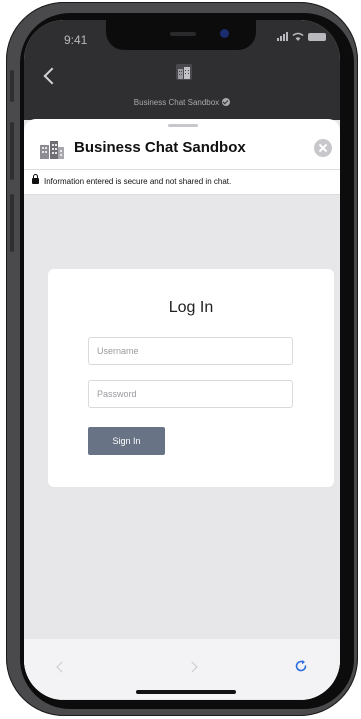 This screenshot has width=361, height=719. I want to click on status-icons, so click(301, 36).